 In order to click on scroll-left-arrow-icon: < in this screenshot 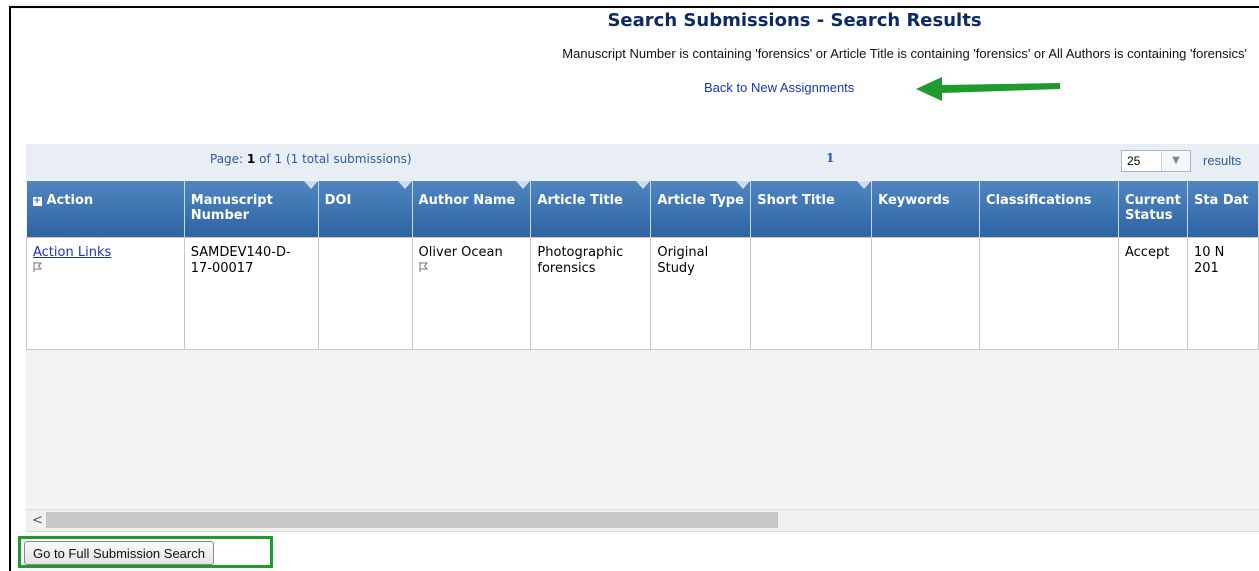, I will do `click(37, 520)`.